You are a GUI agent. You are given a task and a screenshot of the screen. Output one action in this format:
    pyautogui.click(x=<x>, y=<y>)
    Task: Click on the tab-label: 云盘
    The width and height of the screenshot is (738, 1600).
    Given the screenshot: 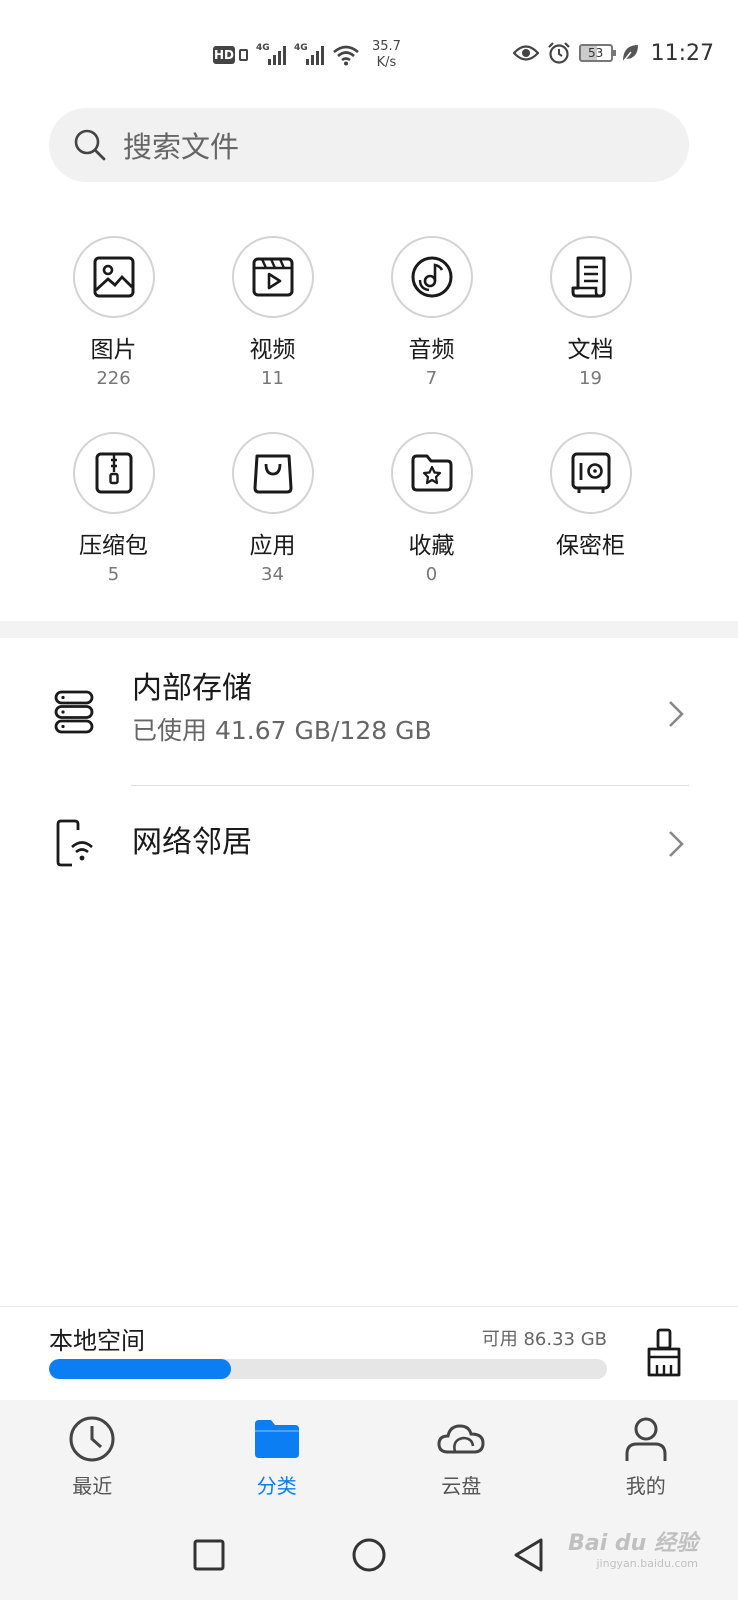 What is the action you would take?
    pyautogui.click(x=461, y=1486)
    